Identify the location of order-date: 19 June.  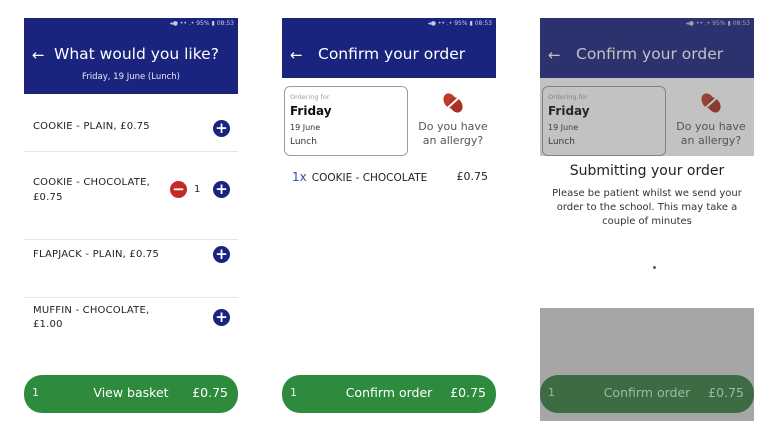
(305, 127).